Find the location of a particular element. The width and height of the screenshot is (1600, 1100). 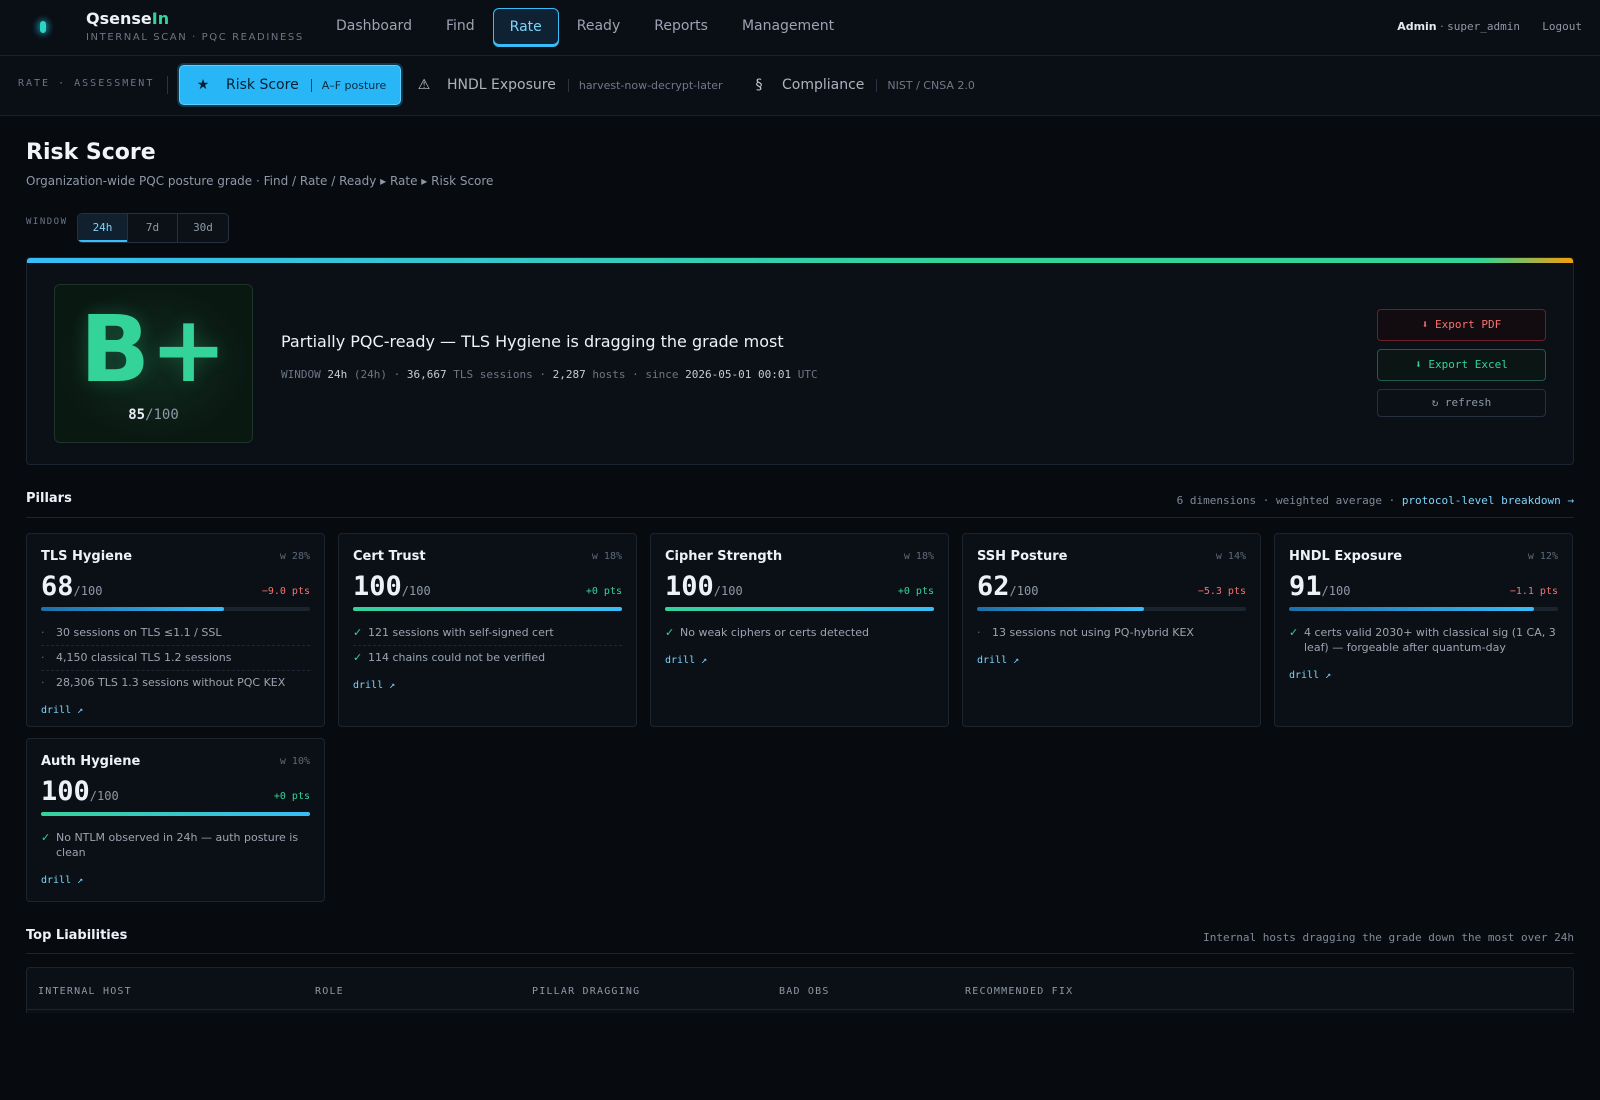

refresh-button: ↻ refresh is located at coordinates (1461, 403).